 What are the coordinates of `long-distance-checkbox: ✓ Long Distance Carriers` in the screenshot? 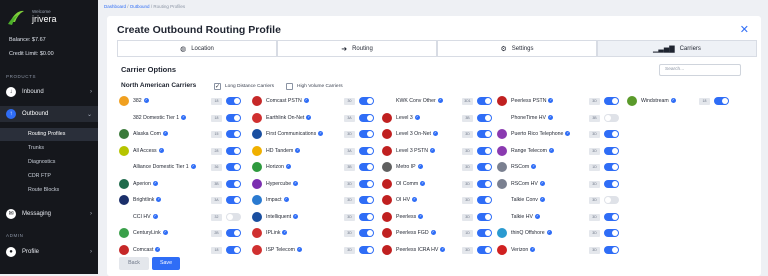 It's located at (244, 86).